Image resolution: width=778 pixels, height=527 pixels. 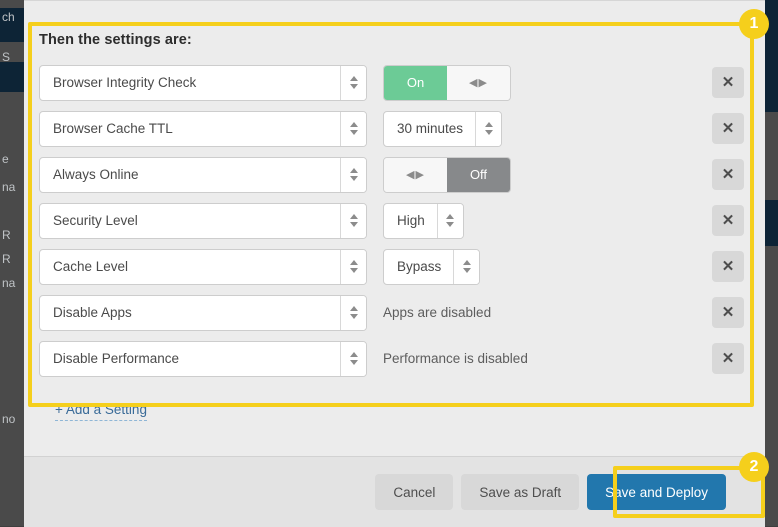 I want to click on setting-value-cell: ◀▶ Off, so click(x=547, y=174).